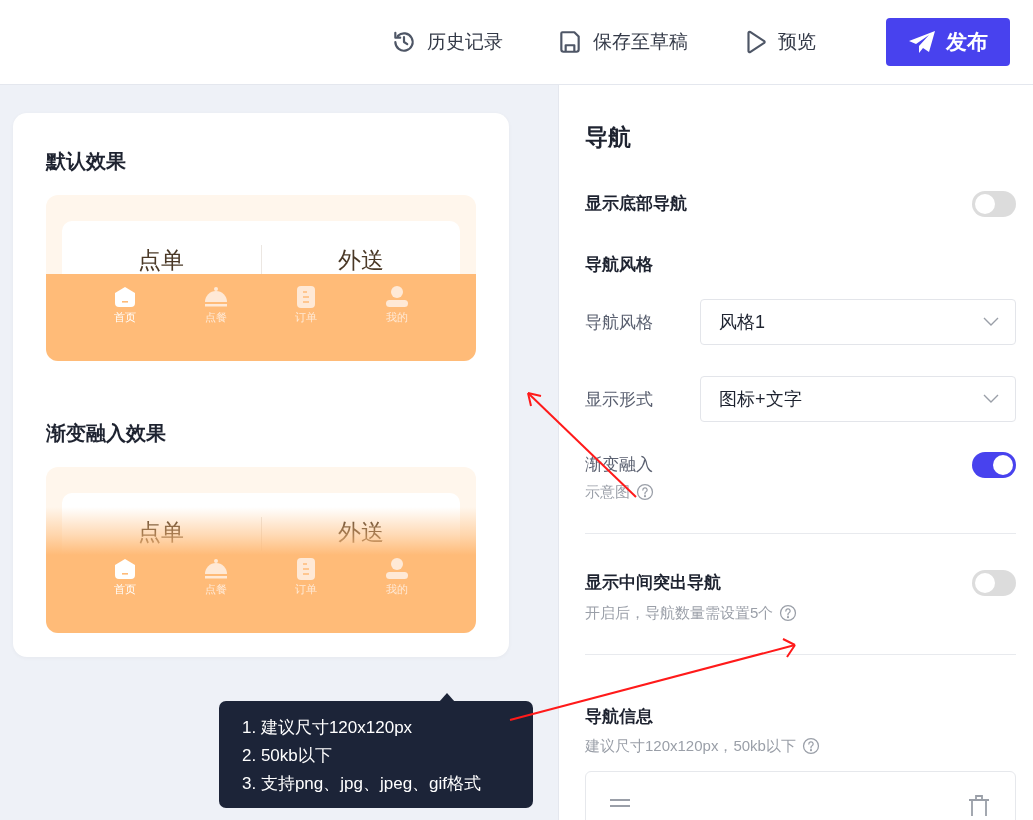 Image resolution: width=1033 pixels, height=820 pixels. I want to click on field-label: 导航风格, so click(619, 322).